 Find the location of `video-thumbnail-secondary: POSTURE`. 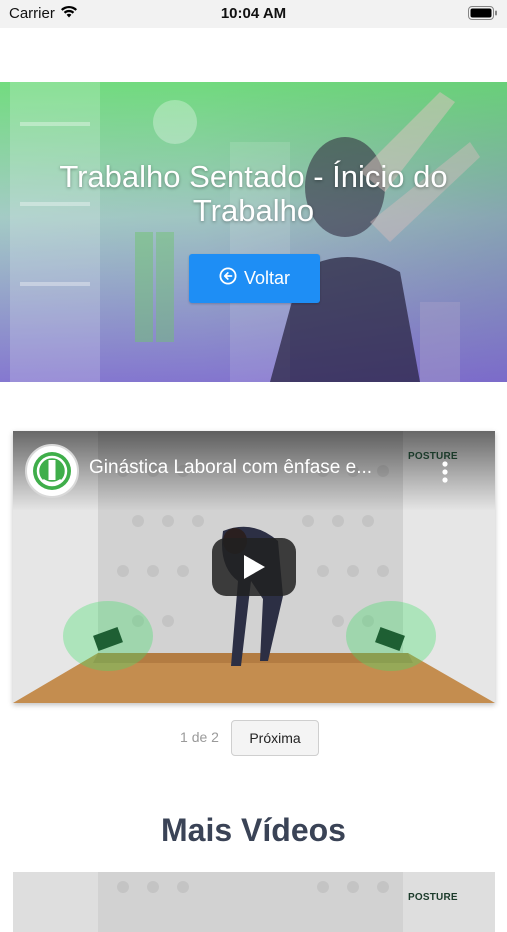

video-thumbnail-secondary: POSTURE is located at coordinates (254, 902).